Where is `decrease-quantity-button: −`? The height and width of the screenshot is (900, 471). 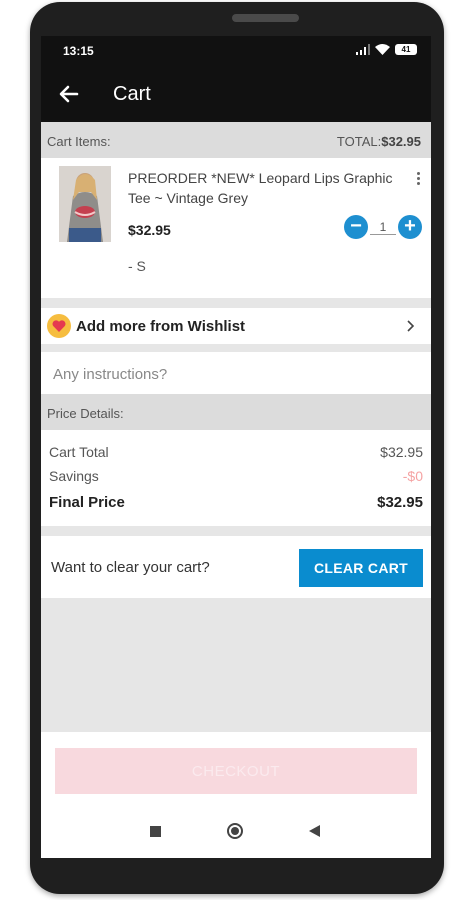 decrease-quantity-button: − is located at coordinates (356, 227).